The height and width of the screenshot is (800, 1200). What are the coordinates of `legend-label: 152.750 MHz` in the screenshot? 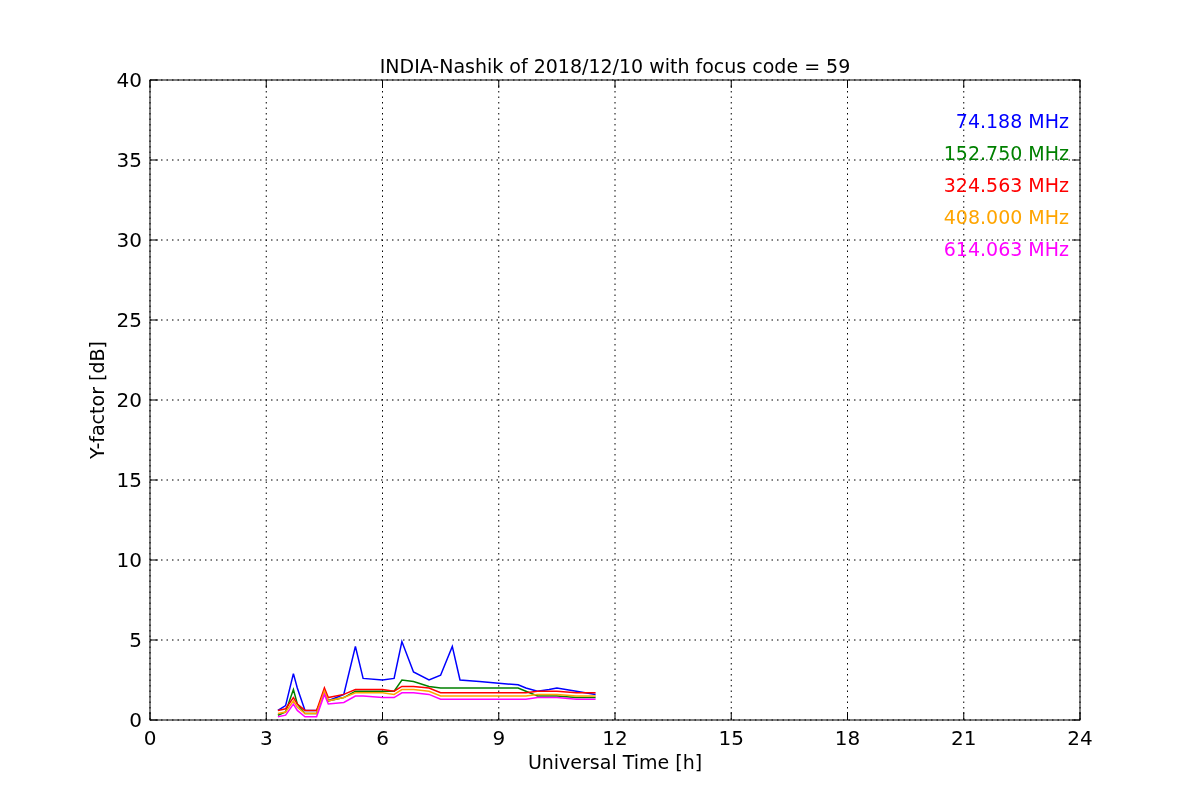 It's located at (1006, 153).